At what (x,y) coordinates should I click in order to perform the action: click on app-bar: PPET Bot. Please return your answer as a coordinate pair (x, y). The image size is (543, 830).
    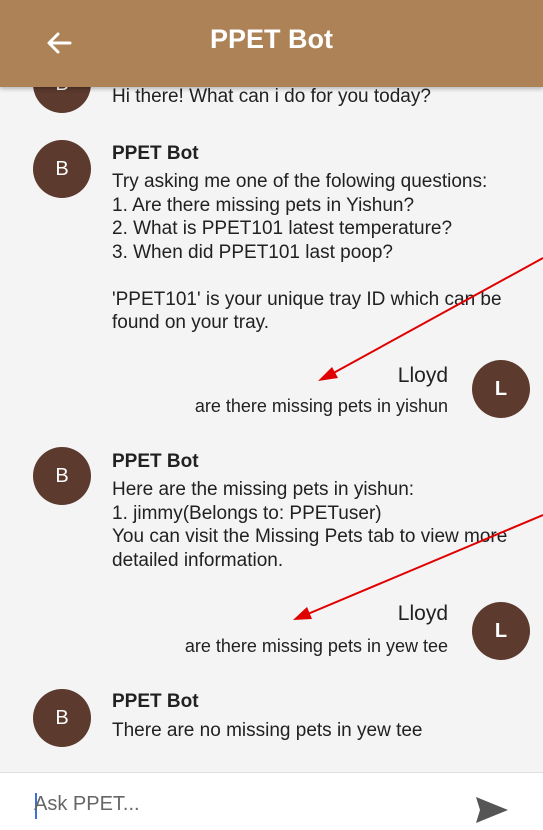
    Looking at the image, I should click on (271, 43).